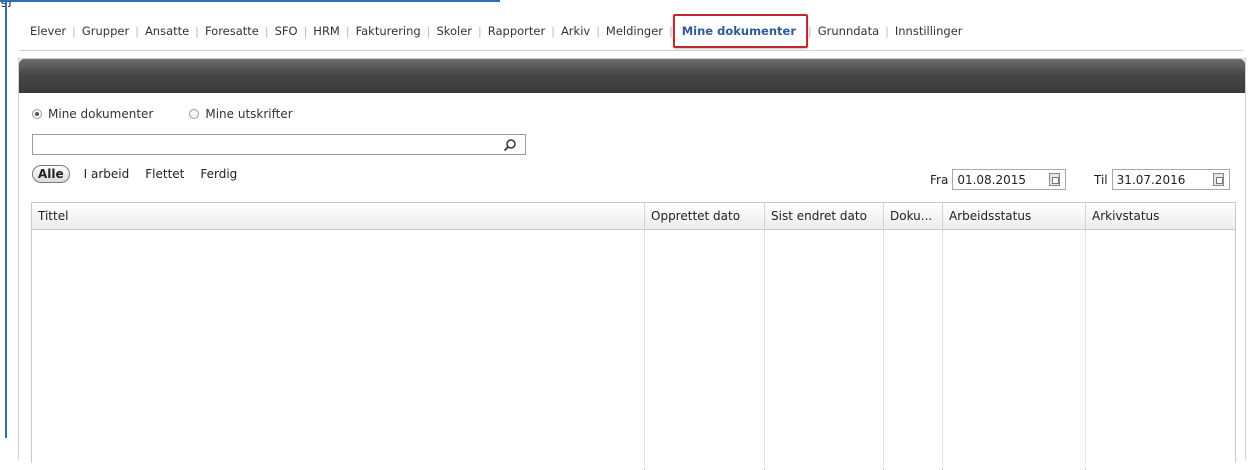  I want to click on view-selector: Mine dokumenter Mine utskrifter, so click(177, 114).